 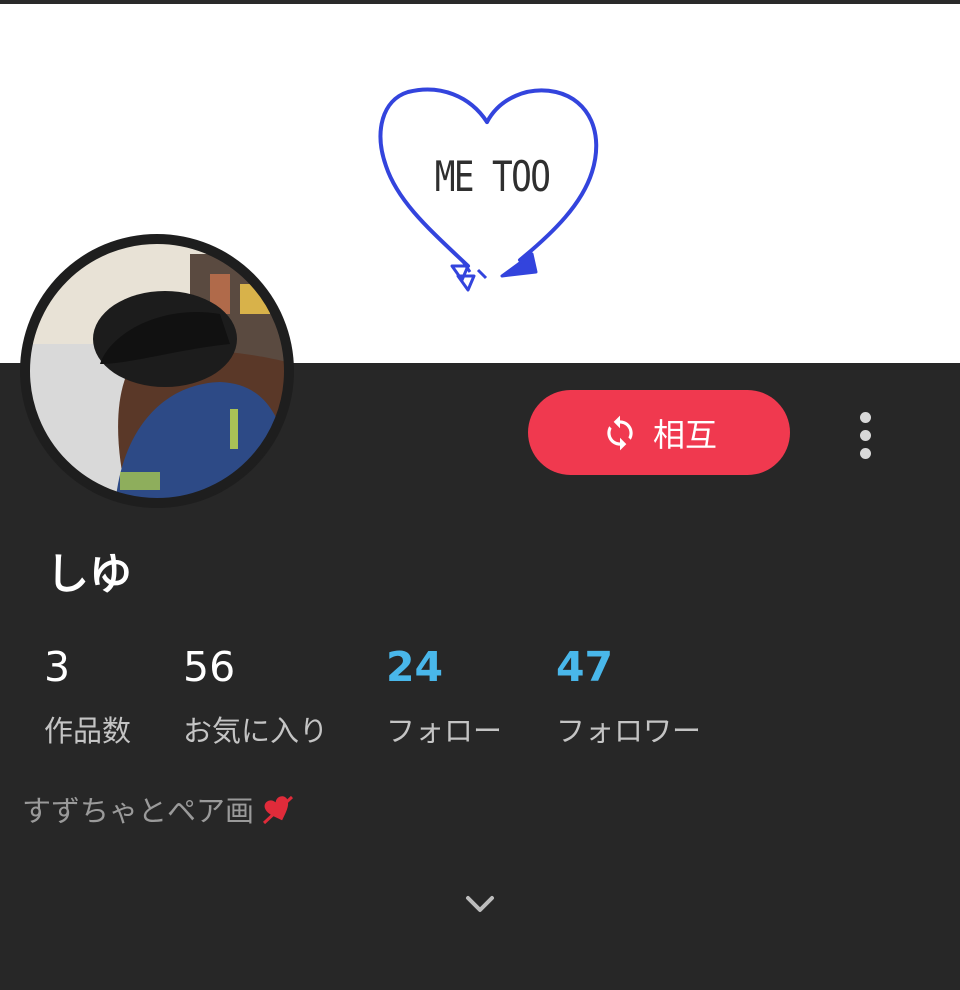 I want to click on banner-text: ME TOO, so click(x=492, y=176).